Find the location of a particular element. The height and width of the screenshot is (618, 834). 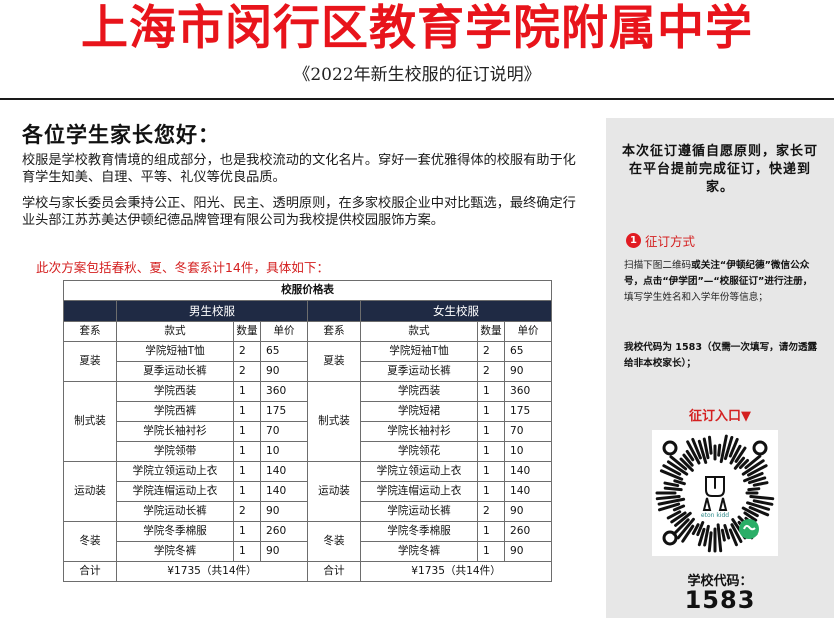

column-header: 单价 is located at coordinates (284, 331).